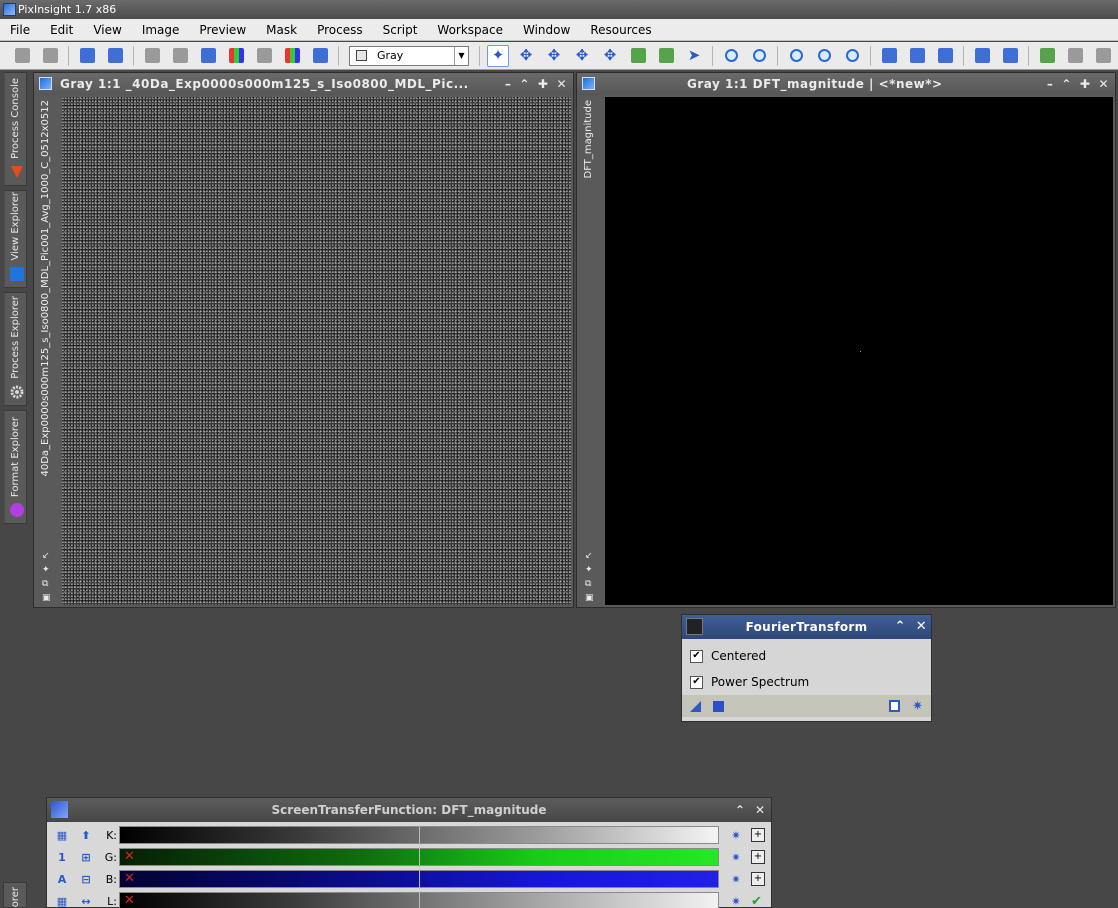 The width and height of the screenshot is (1118, 908). I want to click on stf-slider-g: ✕, so click(419, 857).